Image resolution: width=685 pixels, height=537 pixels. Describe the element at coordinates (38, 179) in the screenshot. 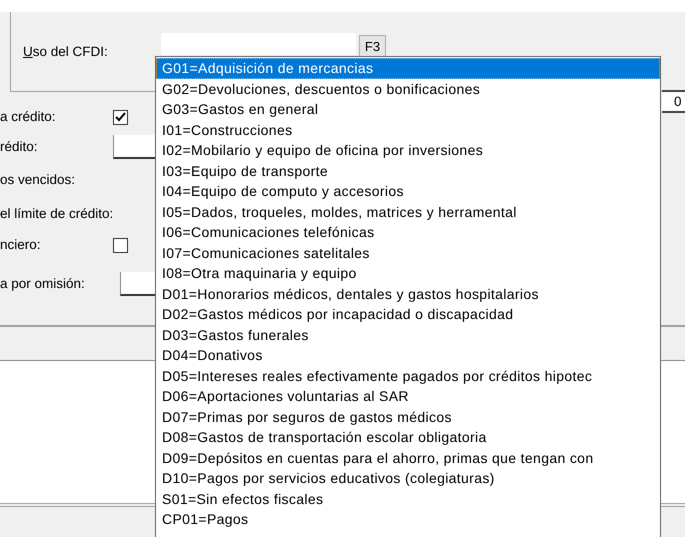

I see `field-label: os vencidos:` at that location.